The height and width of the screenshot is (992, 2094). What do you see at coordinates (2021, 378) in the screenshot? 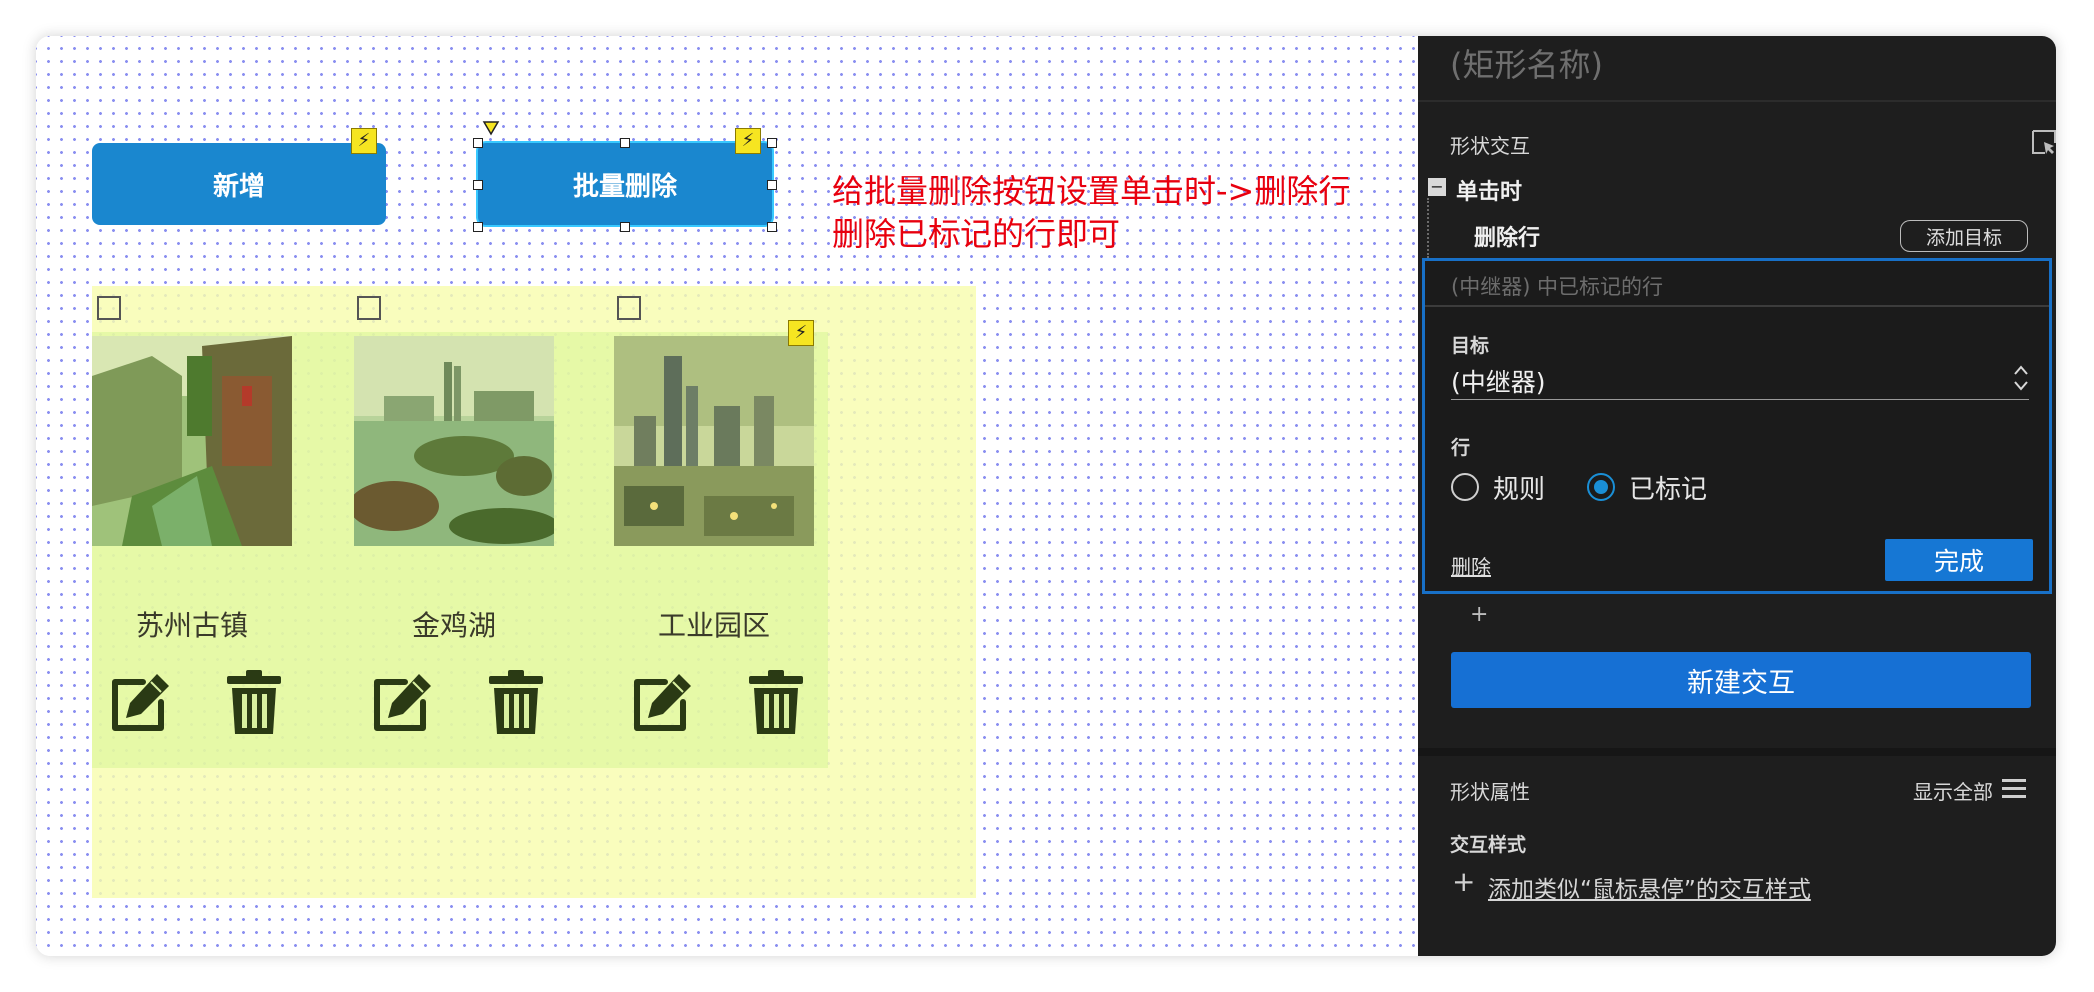
I see `select-arrow-icon` at bounding box center [2021, 378].